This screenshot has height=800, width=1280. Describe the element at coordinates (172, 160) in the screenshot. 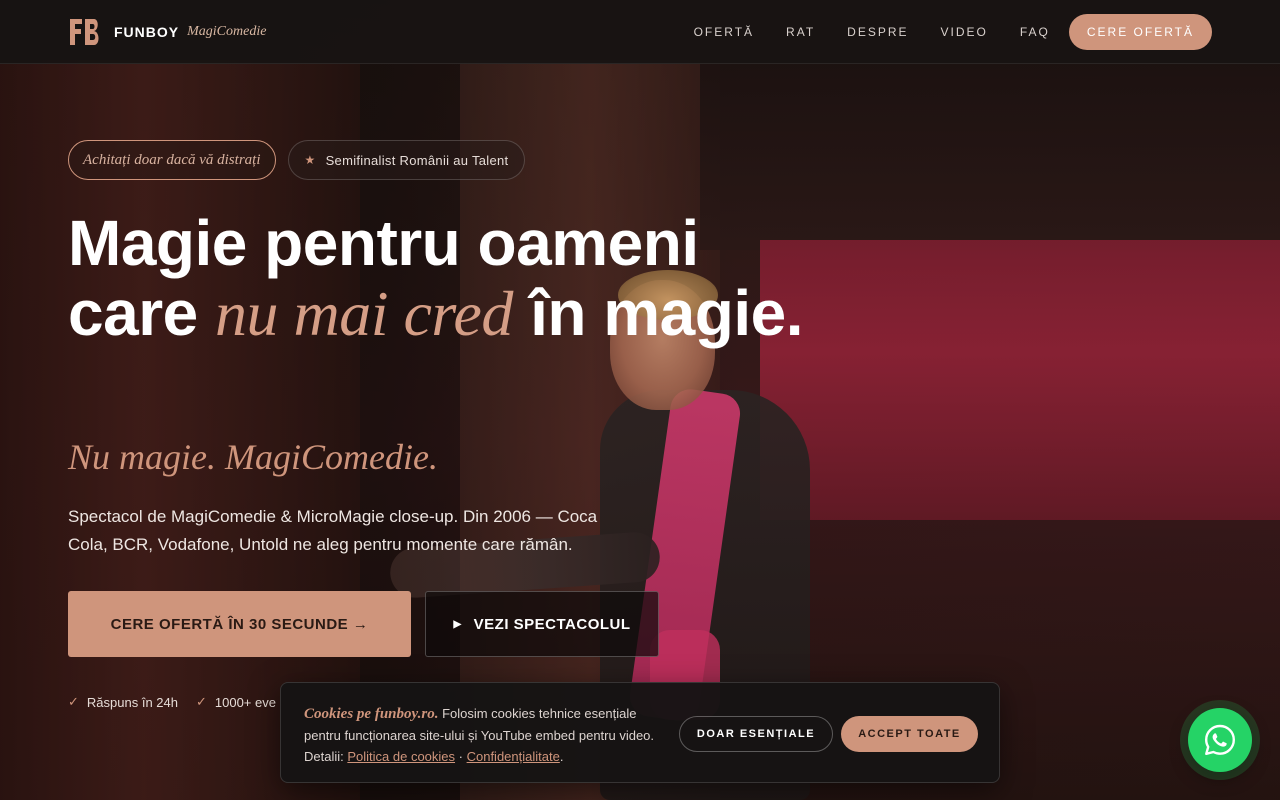

I see `pay-if-fun-pill: Achitați doar dacă vă distrați` at that location.